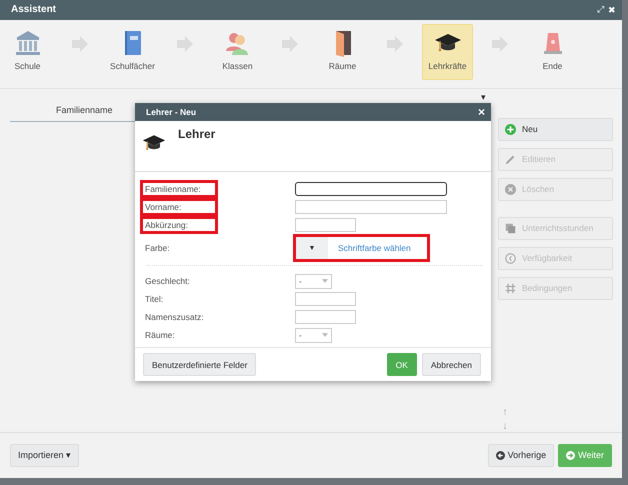 This screenshot has height=485, width=628. I want to click on forward-arrow-icon, so click(571, 455).